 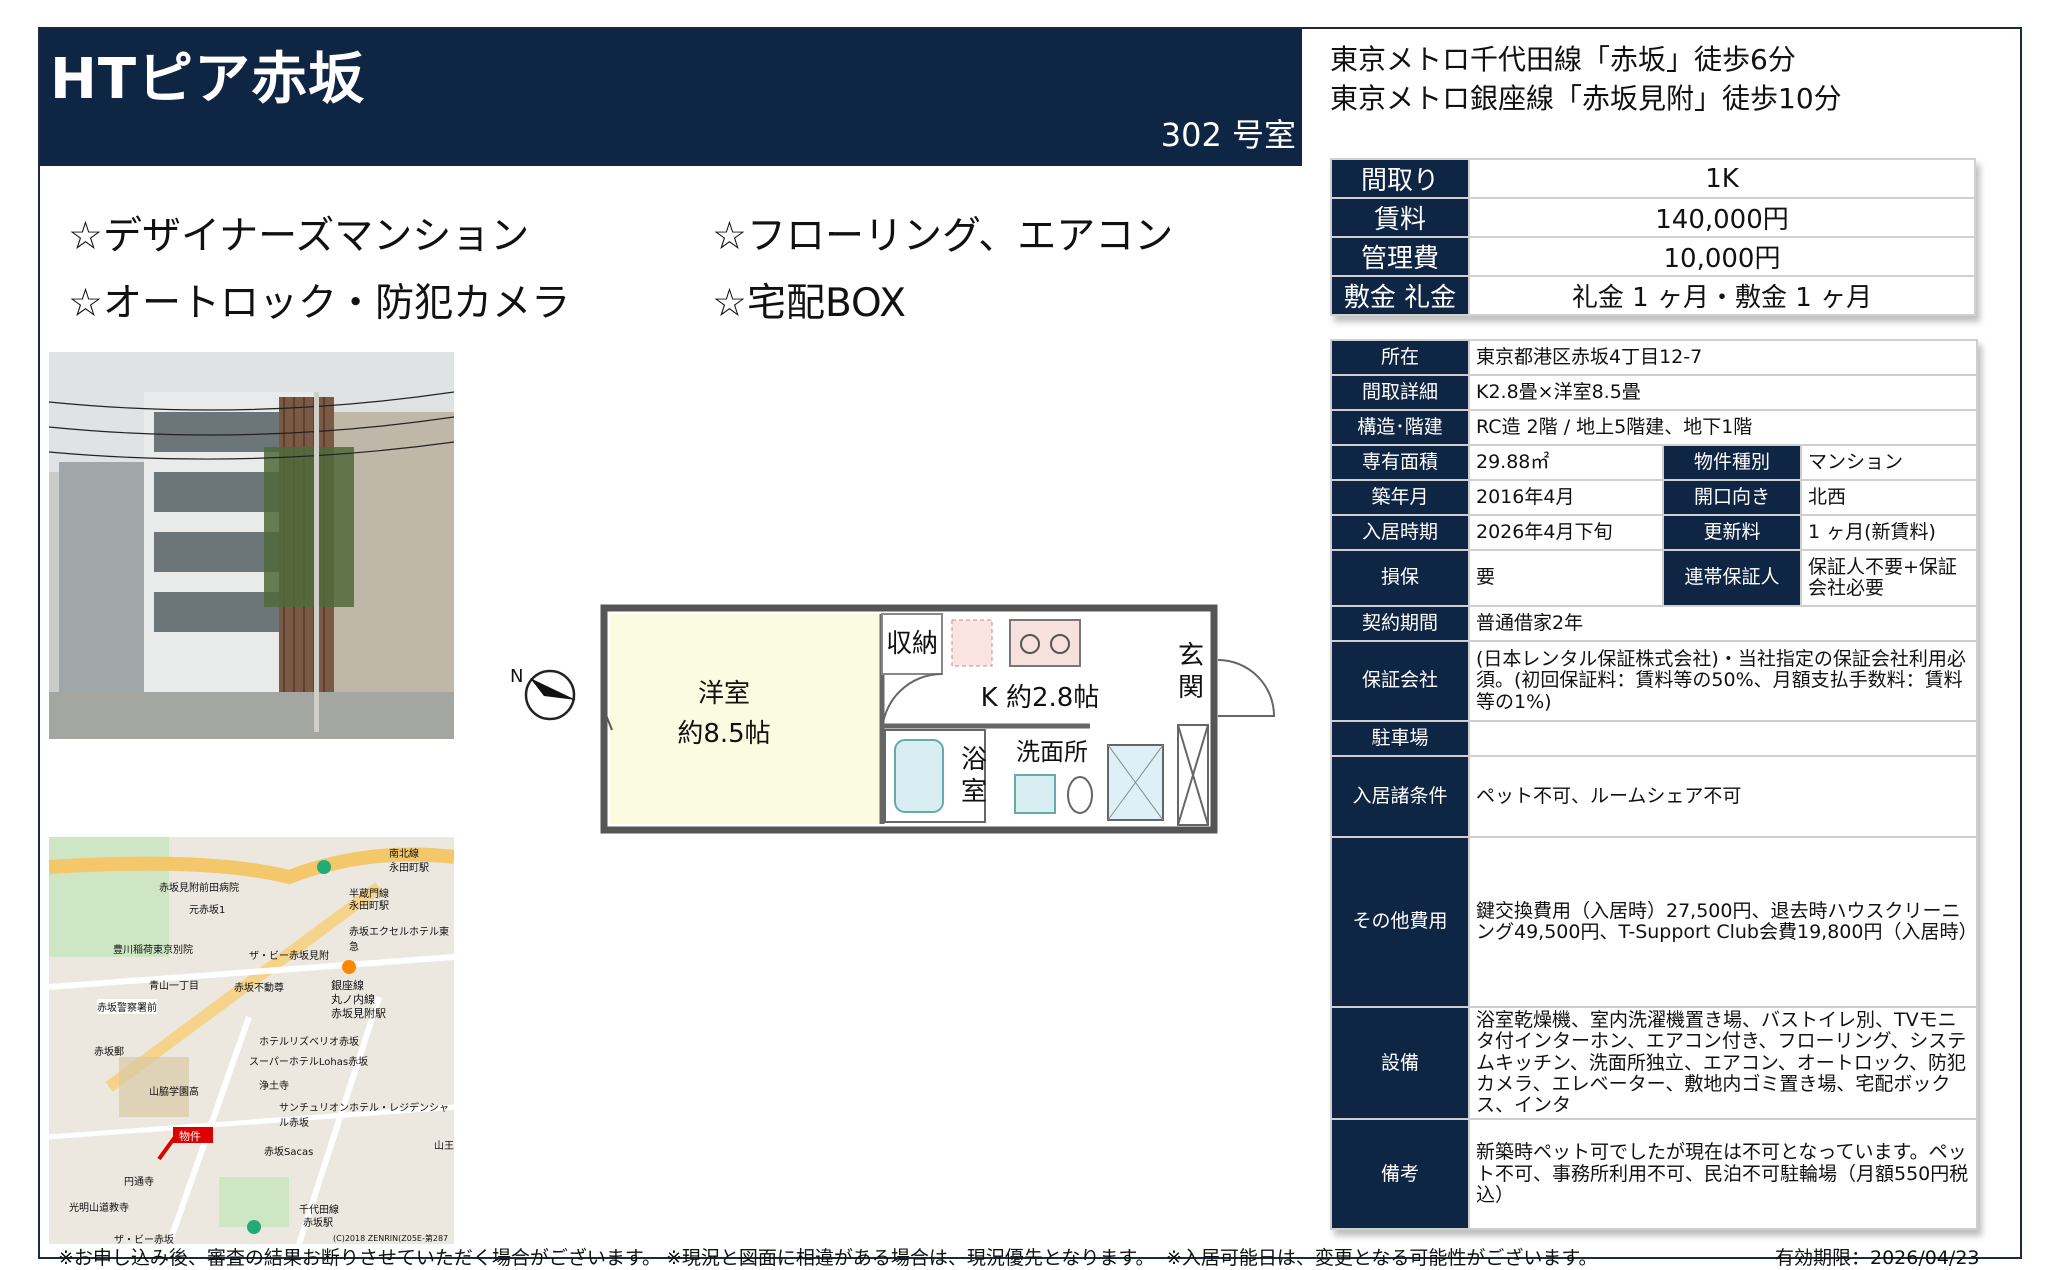 I want to click on map-label: ホテルリズベリオ赤坂, so click(x=309, y=1042).